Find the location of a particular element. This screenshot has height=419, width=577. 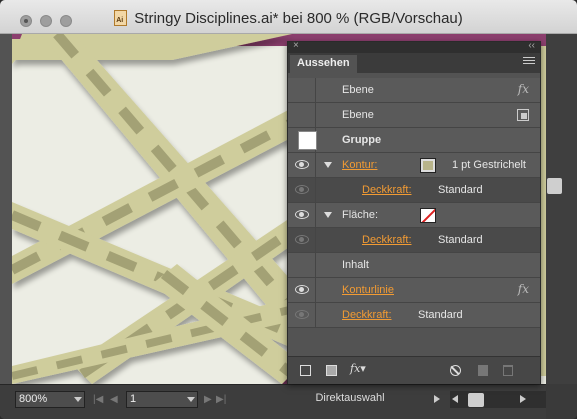

canvas-left-margin is located at coordinates (6, 209).